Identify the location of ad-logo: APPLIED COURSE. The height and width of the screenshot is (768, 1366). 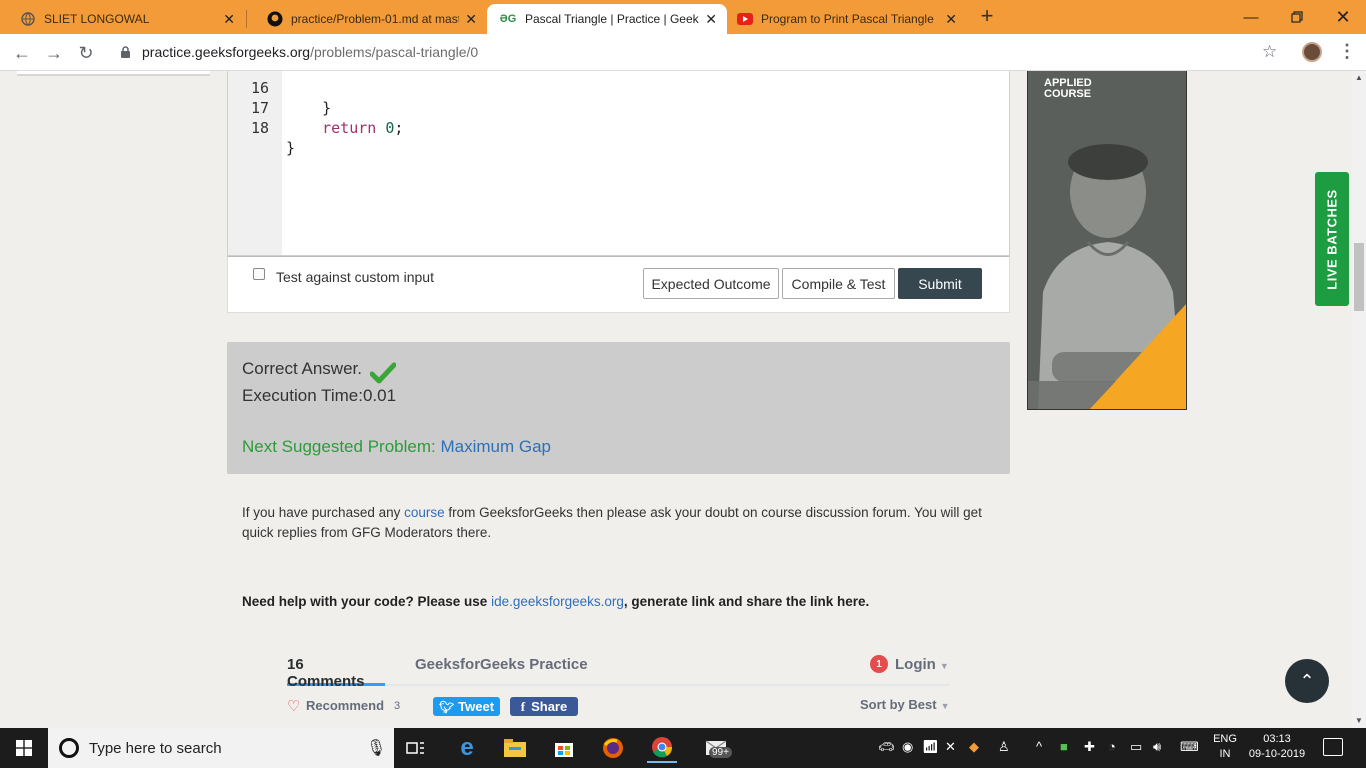
(1068, 88).